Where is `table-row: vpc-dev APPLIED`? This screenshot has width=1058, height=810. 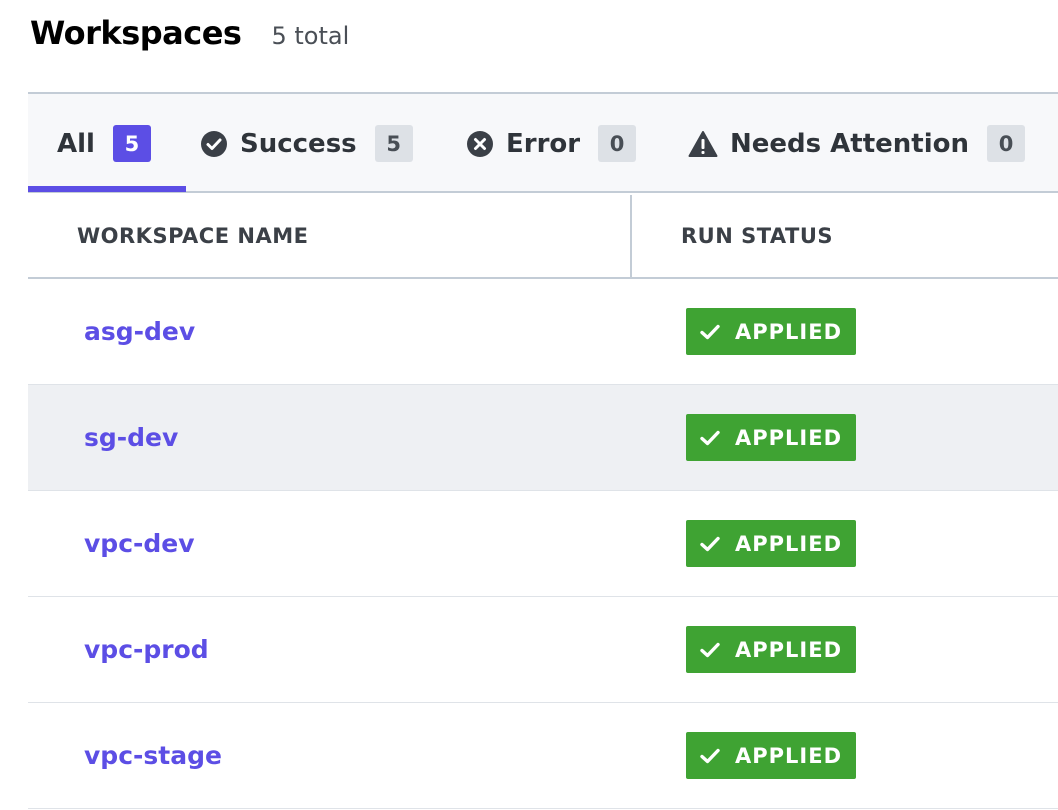
table-row: vpc-dev APPLIED is located at coordinates (543, 544).